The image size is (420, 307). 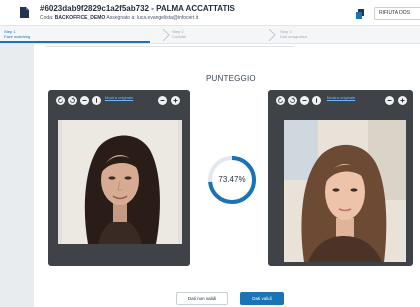 I want to click on document-icon, so click(x=24, y=12).